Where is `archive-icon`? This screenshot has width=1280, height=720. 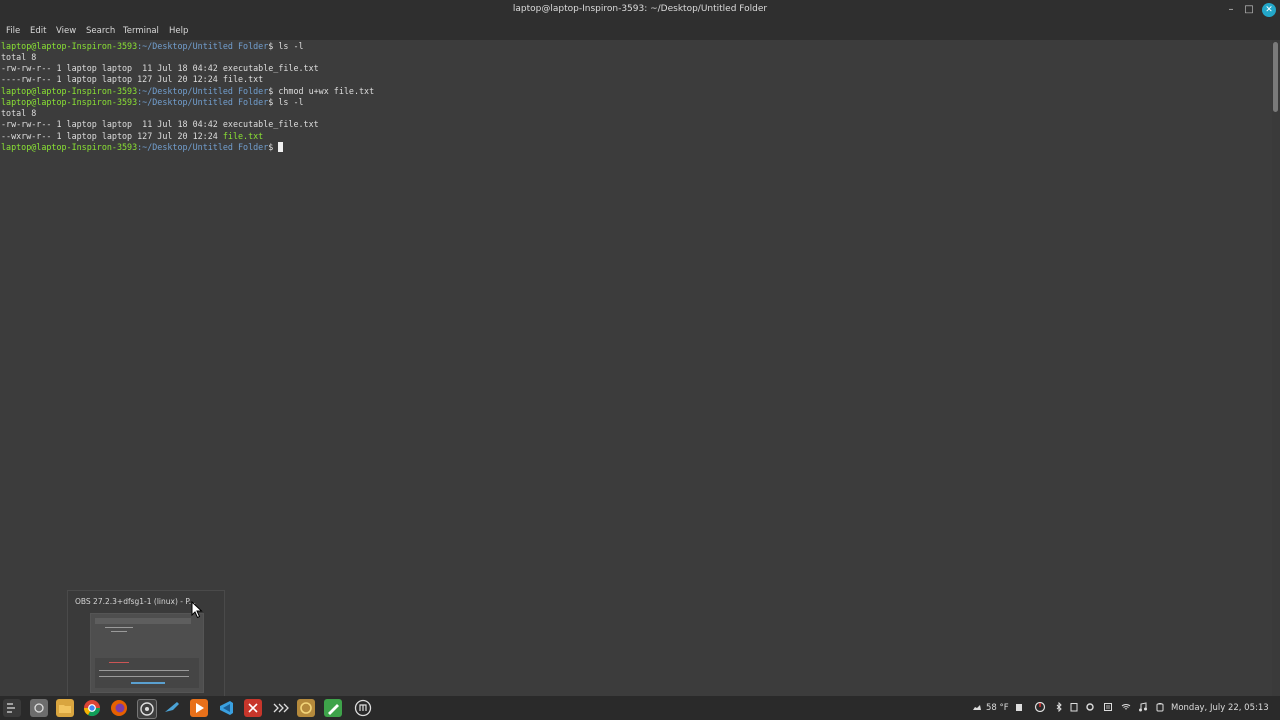 archive-icon is located at coordinates (306, 708).